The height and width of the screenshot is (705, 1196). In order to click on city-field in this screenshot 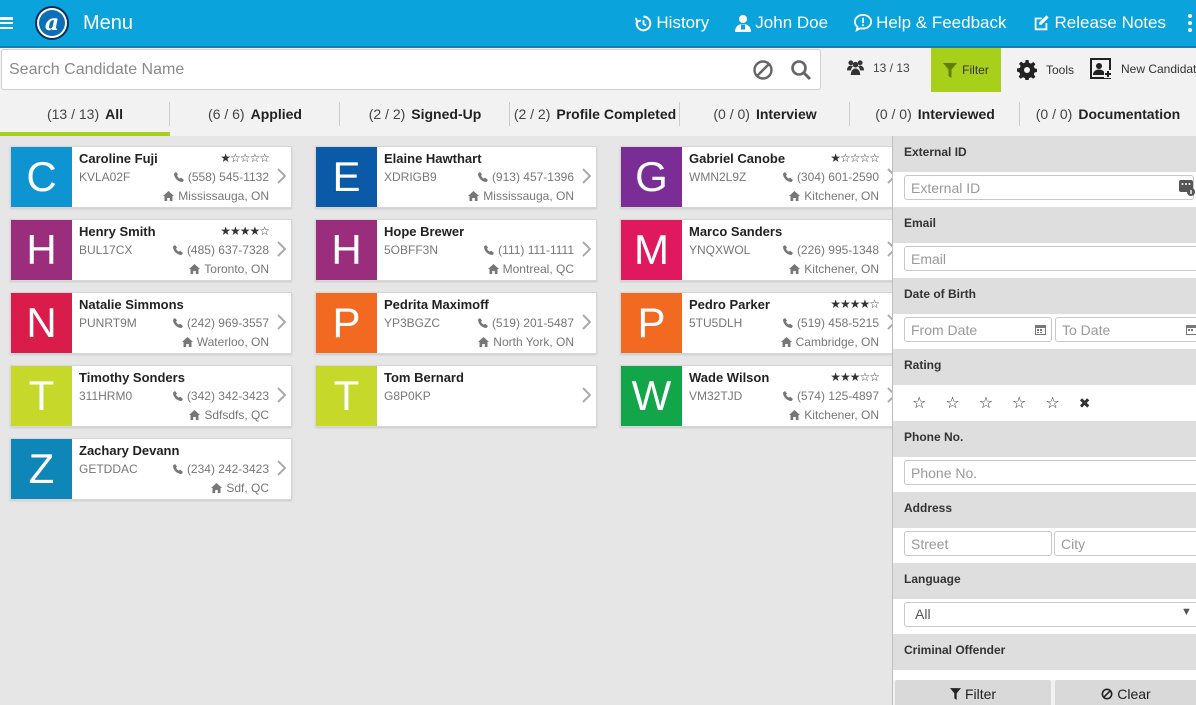, I will do `click(1125, 543)`.